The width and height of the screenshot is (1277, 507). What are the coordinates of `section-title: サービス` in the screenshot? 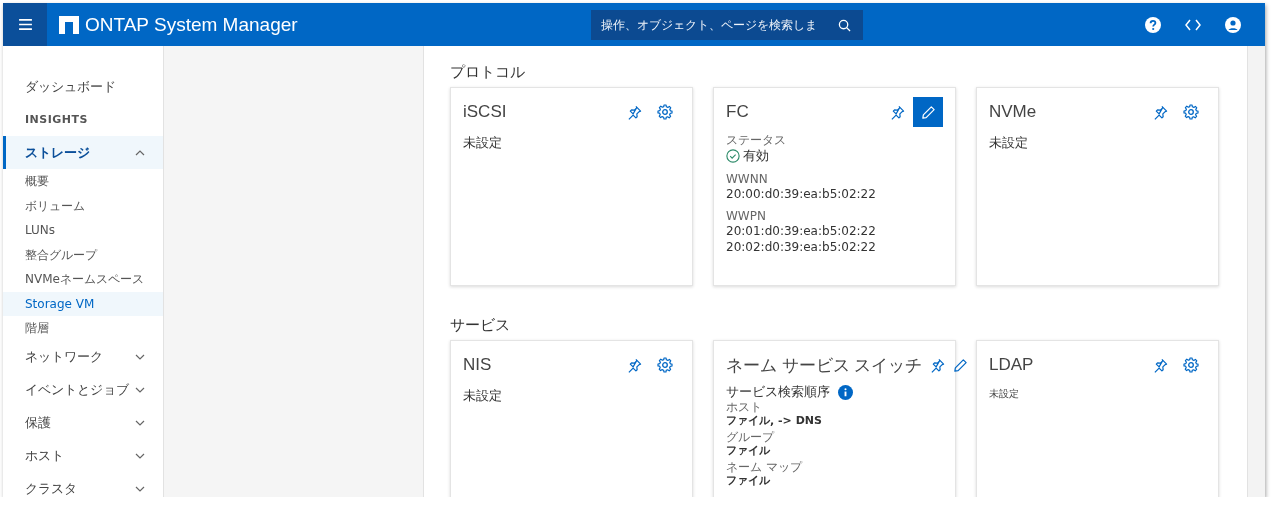 It's located at (480, 326).